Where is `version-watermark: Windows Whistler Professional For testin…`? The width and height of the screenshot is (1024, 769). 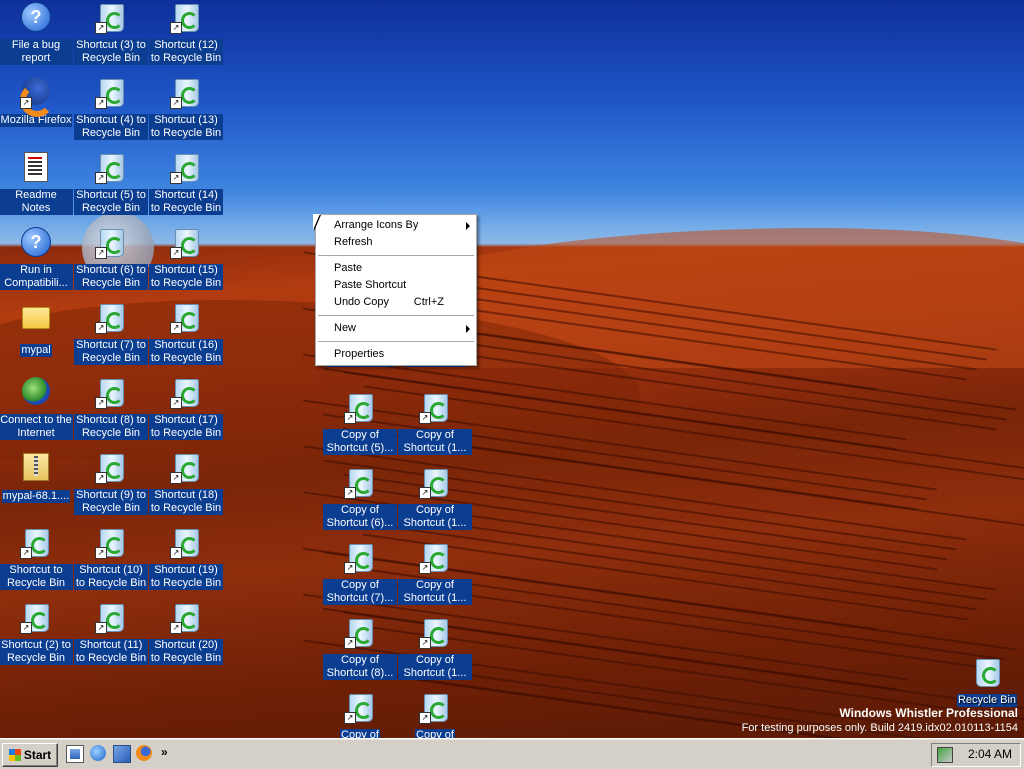 version-watermark: Windows Whistler Professional For testin… is located at coordinates (880, 720).